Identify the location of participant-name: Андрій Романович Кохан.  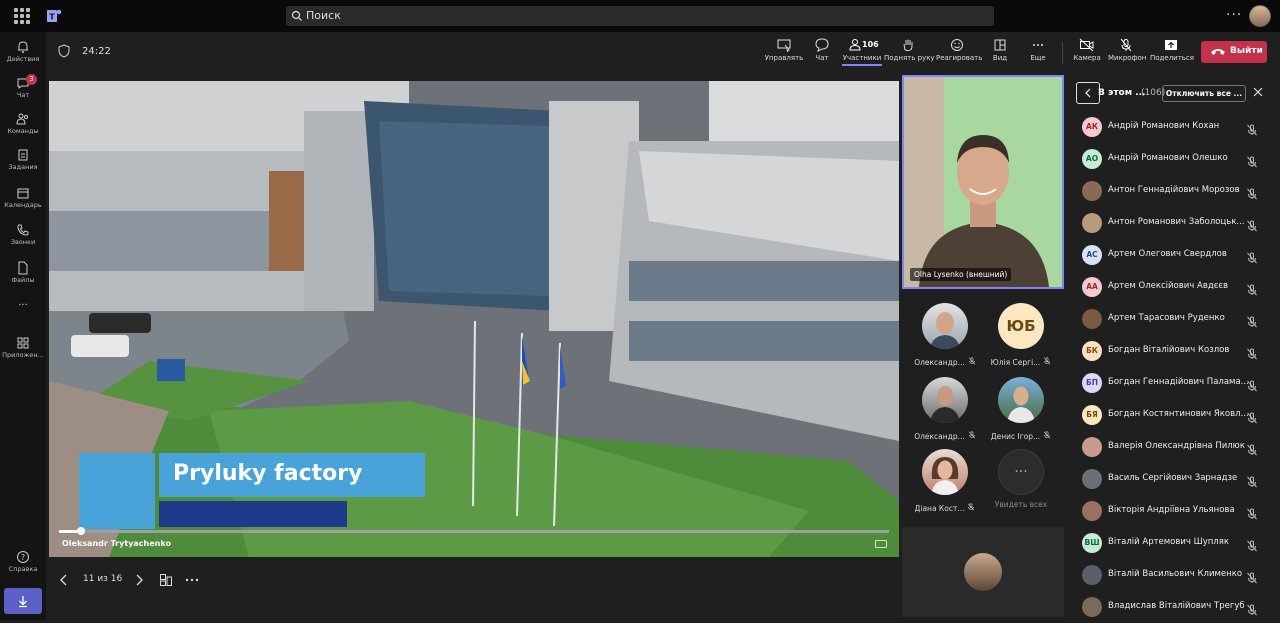
(1164, 126).